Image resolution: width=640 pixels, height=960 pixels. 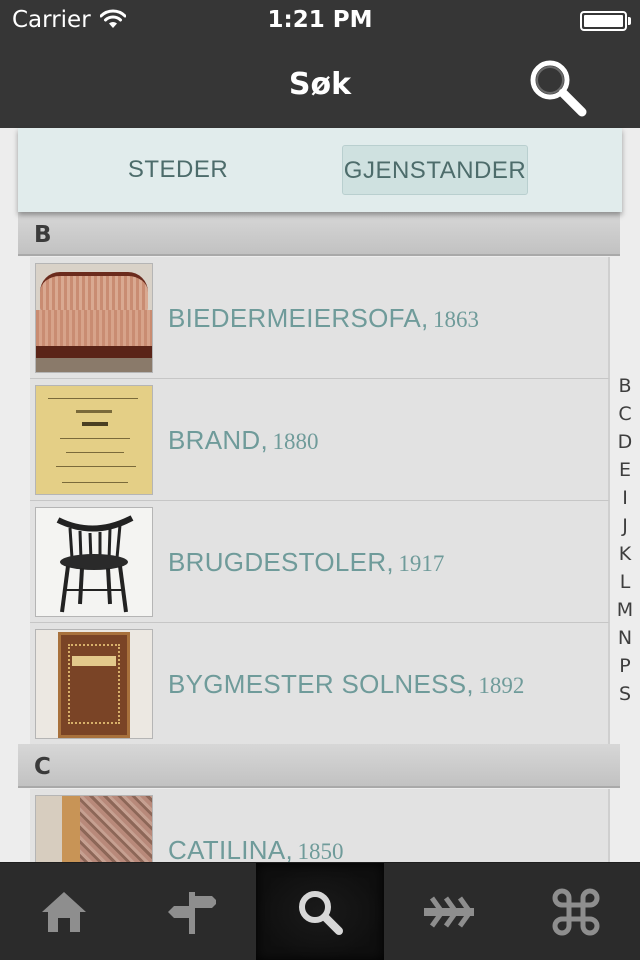 What do you see at coordinates (625, 610) in the screenshot?
I see `index-letter: M` at bounding box center [625, 610].